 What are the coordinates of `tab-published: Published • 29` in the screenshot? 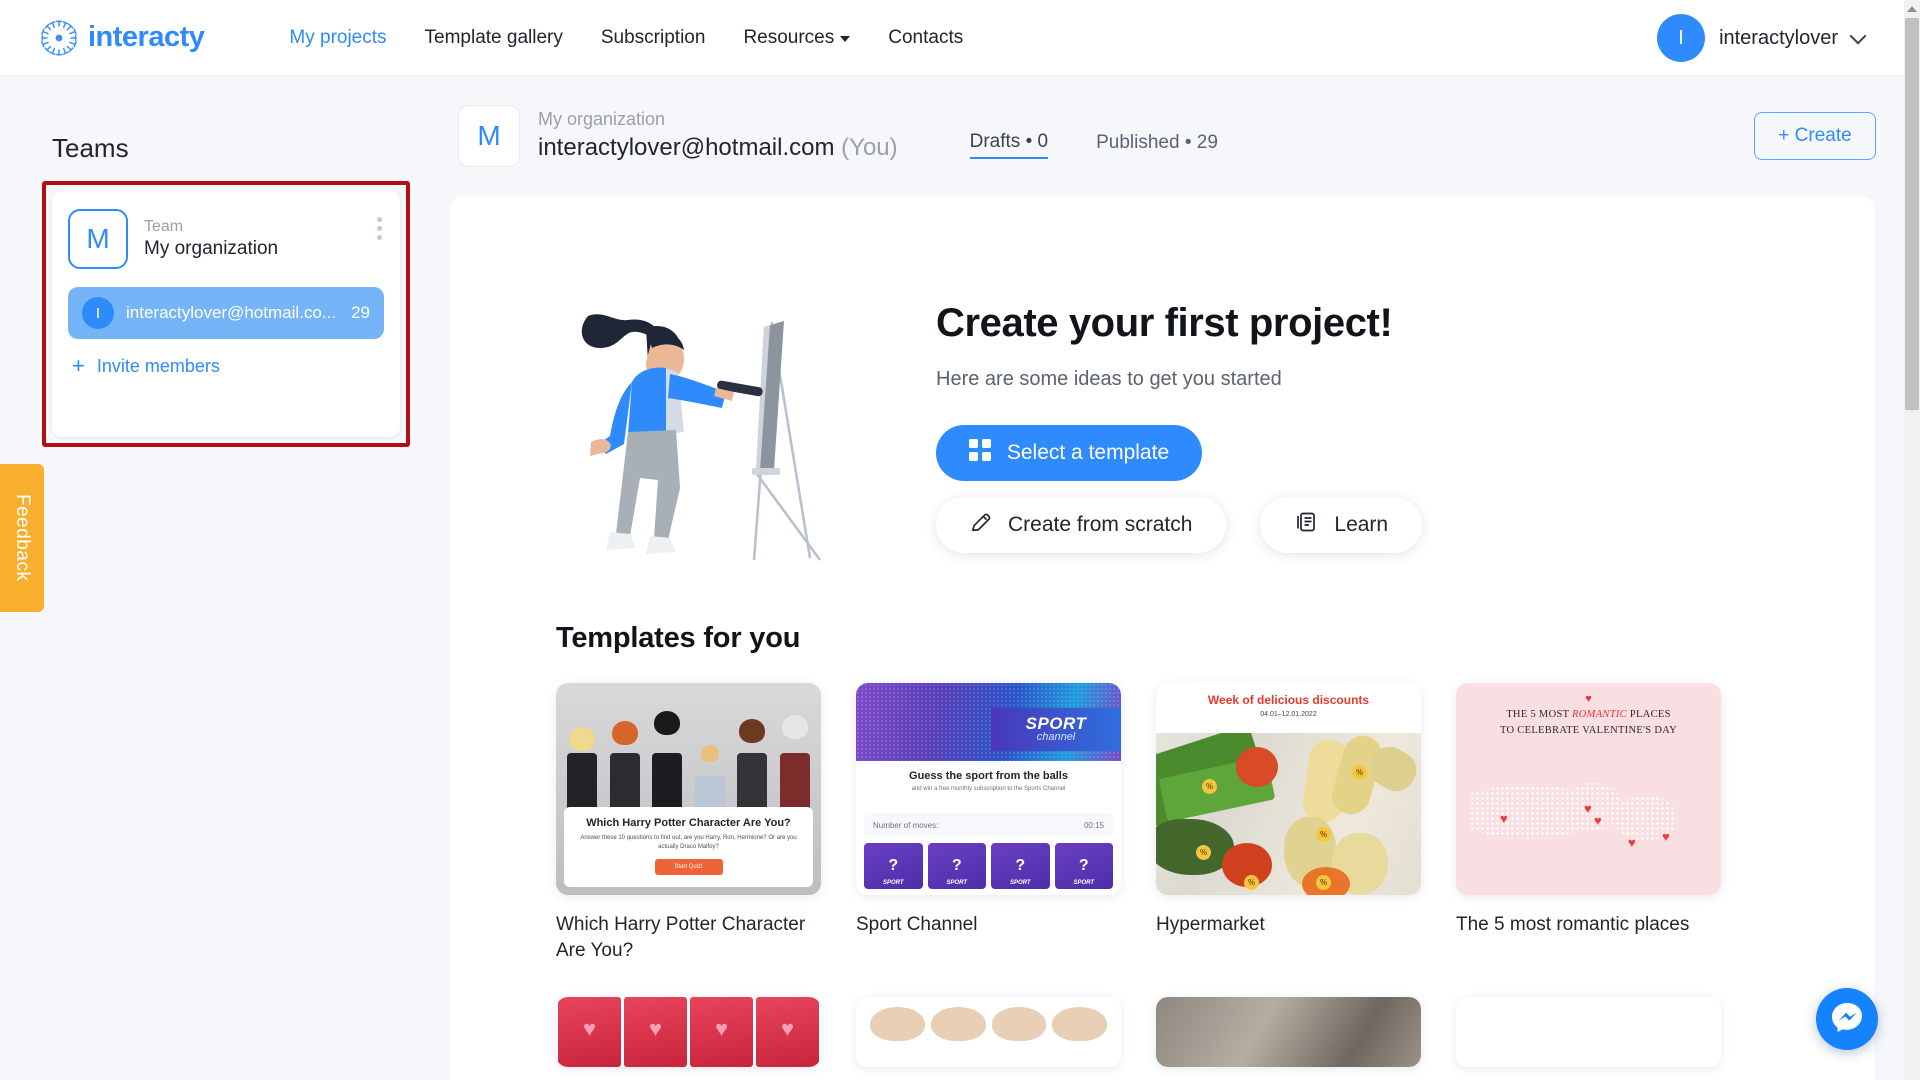 It's located at (1157, 145).